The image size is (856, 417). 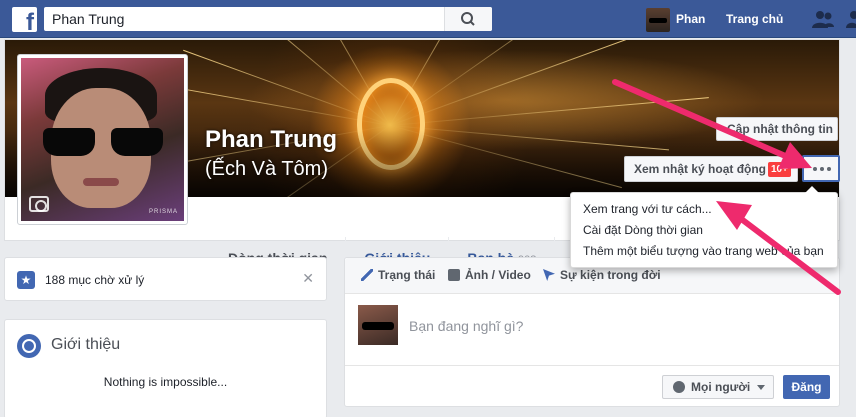 What do you see at coordinates (779, 169) in the screenshot?
I see `activity-count-badge: 10+` at bounding box center [779, 169].